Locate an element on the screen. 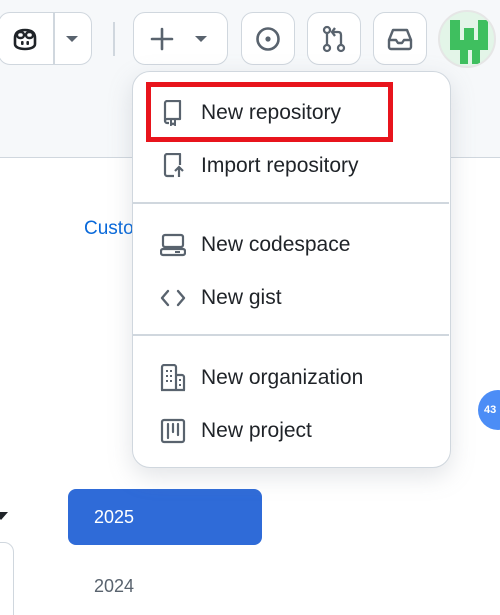 Image resolution: width=500 pixels, height=615 pixels. year-filter-2025: 2025 is located at coordinates (165, 517).